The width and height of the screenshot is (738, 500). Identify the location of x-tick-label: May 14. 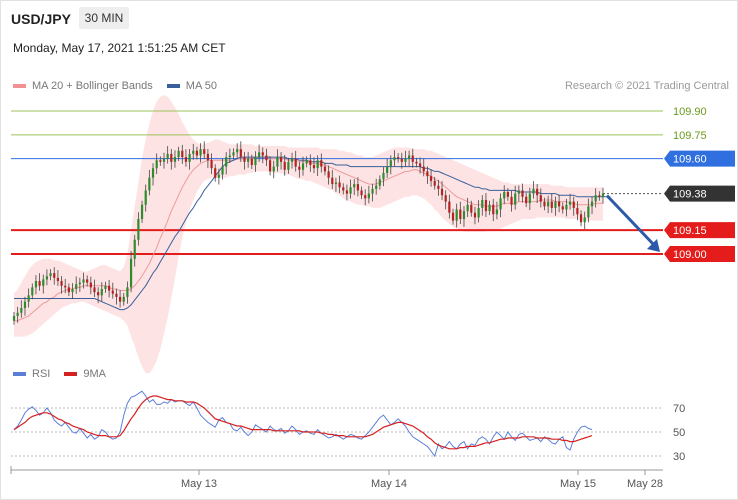
(389, 484).